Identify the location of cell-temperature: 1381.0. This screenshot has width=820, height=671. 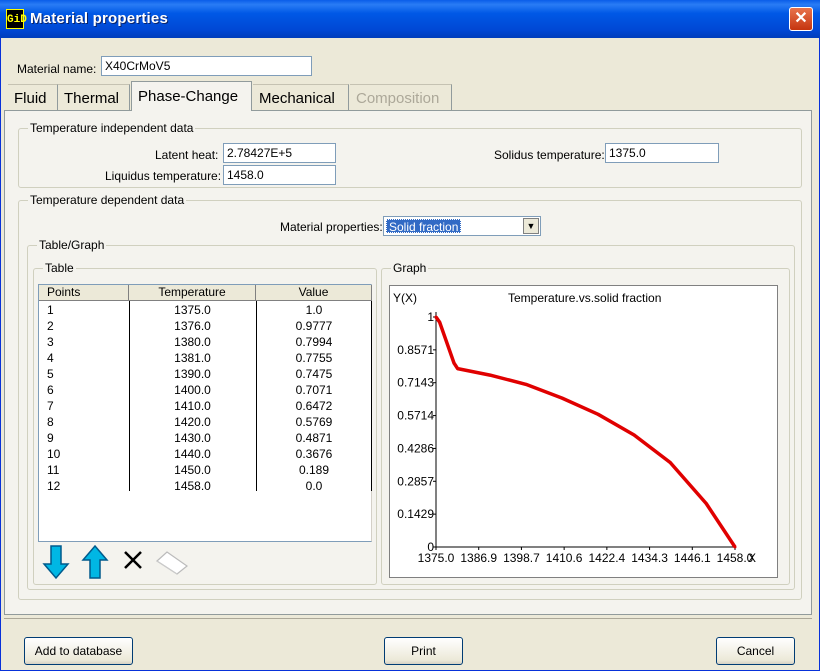
(192, 358).